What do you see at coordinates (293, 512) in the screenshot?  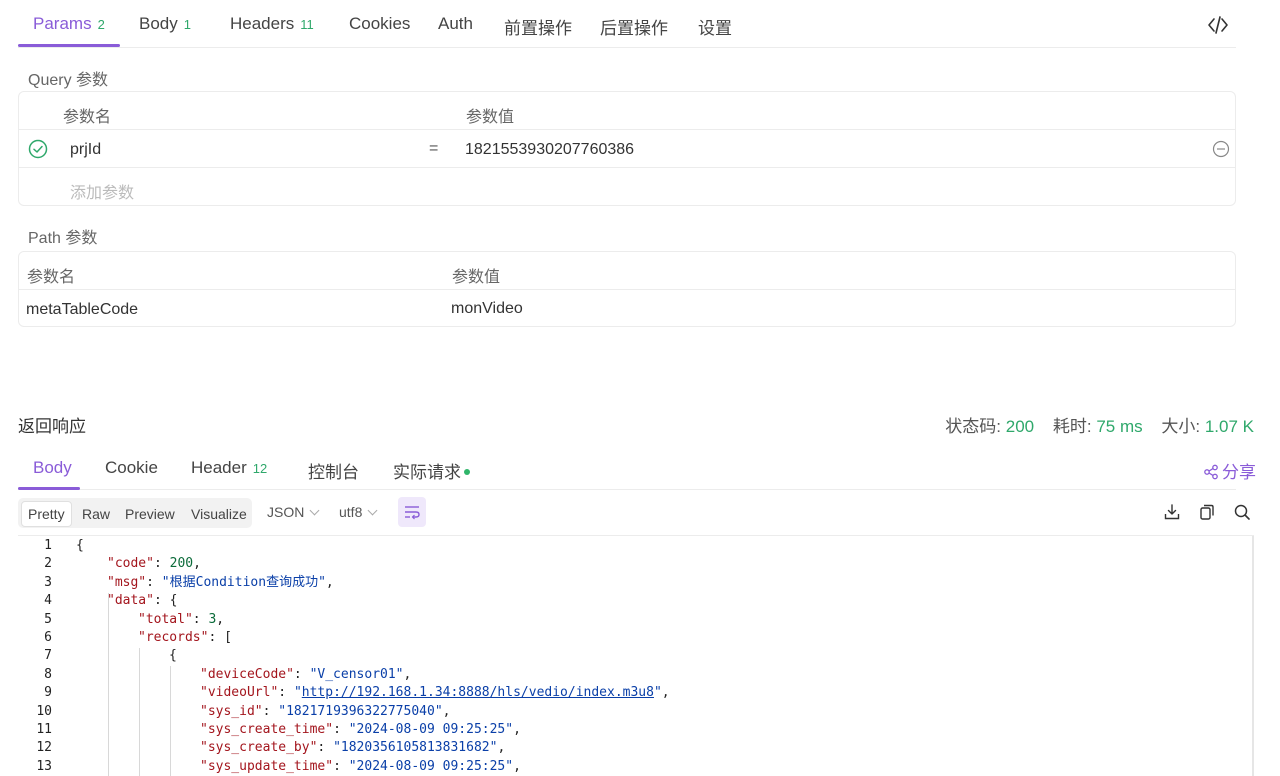 I see `format-select: JSON` at bounding box center [293, 512].